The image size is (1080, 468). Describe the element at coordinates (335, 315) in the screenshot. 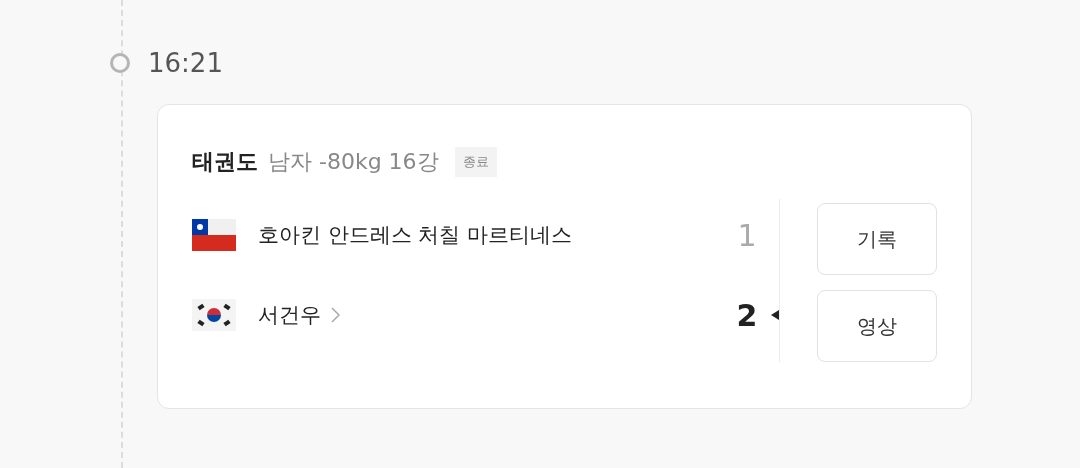

I see `chevron-right-icon` at that location.